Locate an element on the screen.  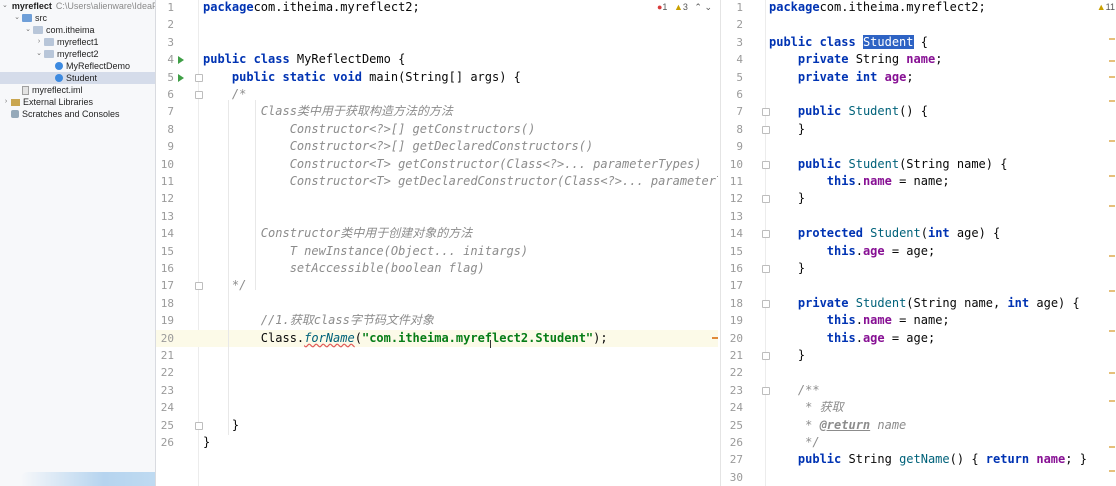
line-number: 16 is located at coordinates (165, 268).